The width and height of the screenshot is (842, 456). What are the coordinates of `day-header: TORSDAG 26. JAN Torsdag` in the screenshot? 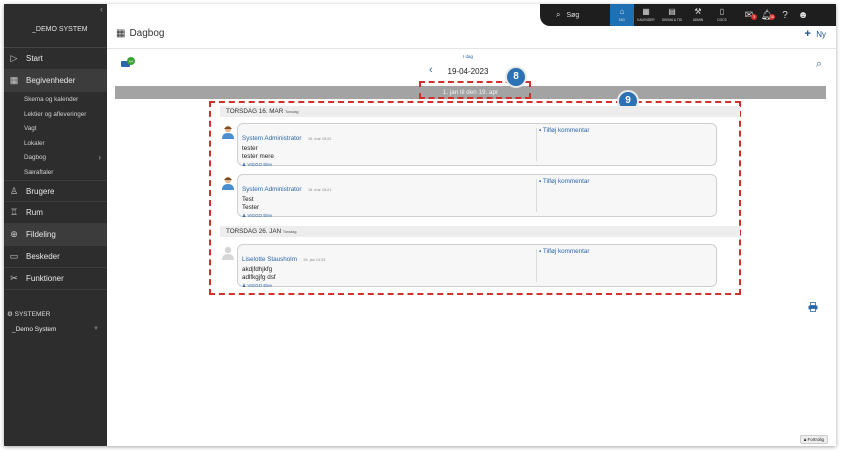 It's located at (480, 231).